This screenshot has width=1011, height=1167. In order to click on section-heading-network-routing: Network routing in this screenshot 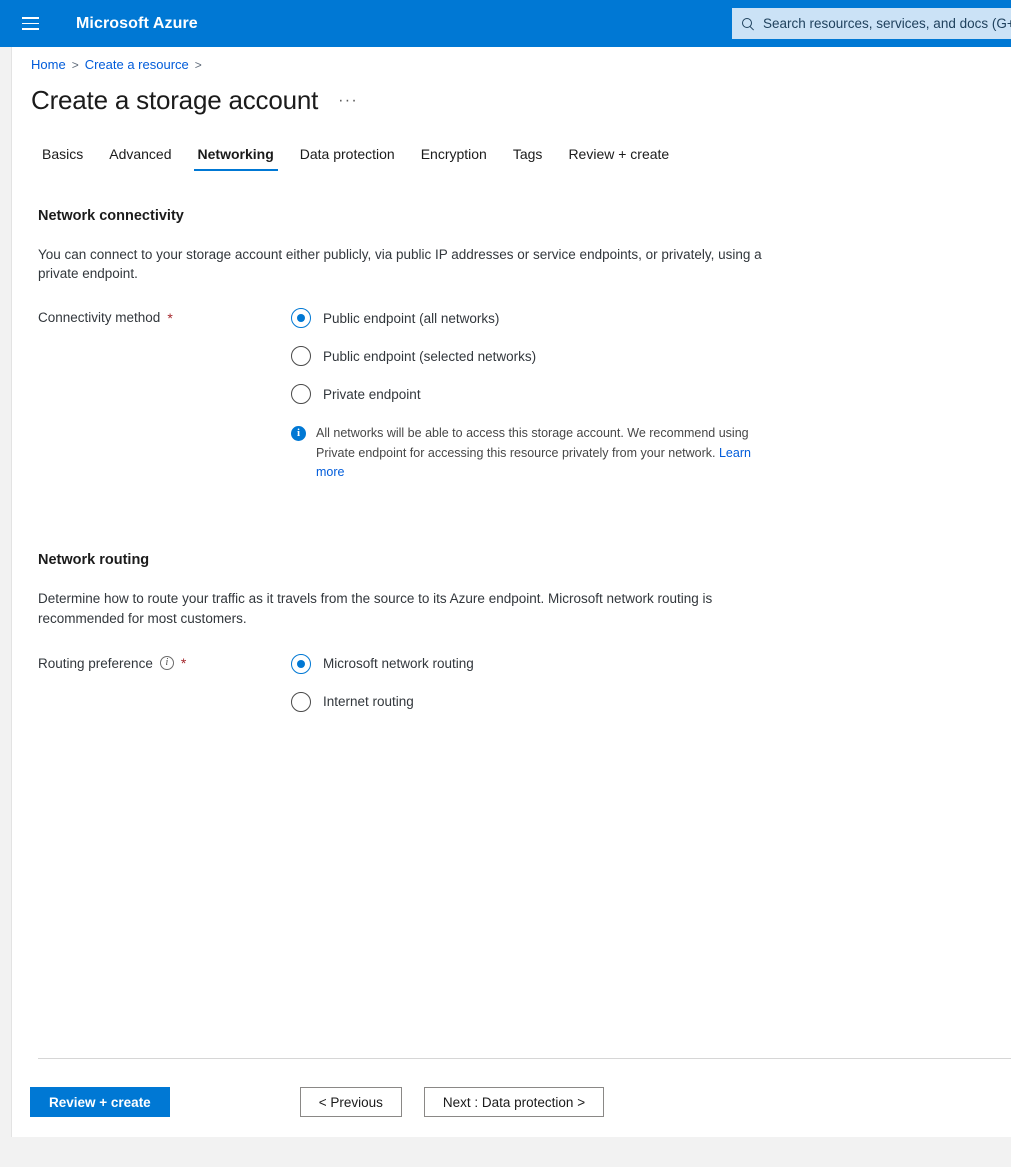, I will do `click(94, 560)`.